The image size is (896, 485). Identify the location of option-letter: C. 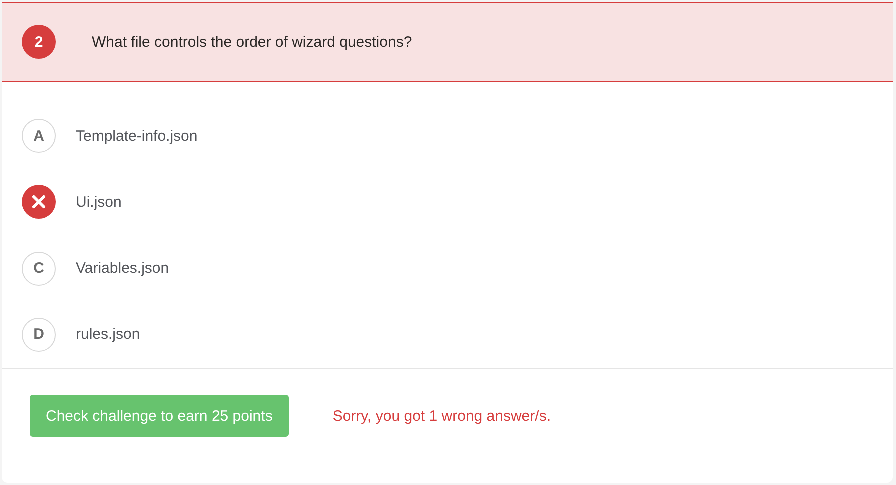
(39, 269).